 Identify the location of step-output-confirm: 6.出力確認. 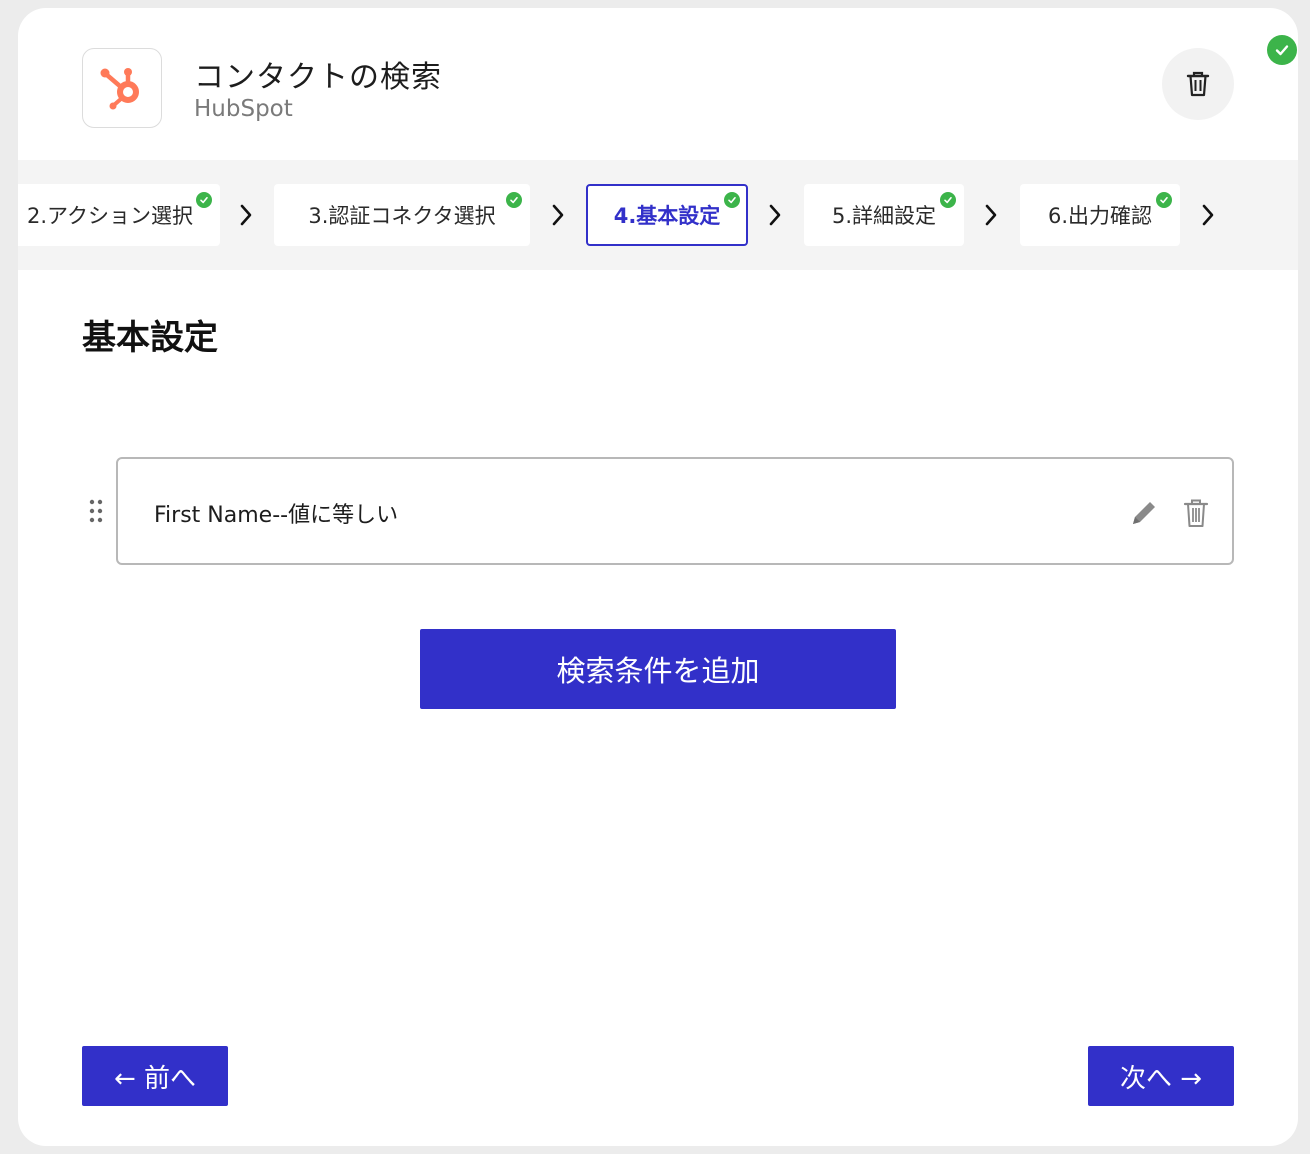
(1100, 215).